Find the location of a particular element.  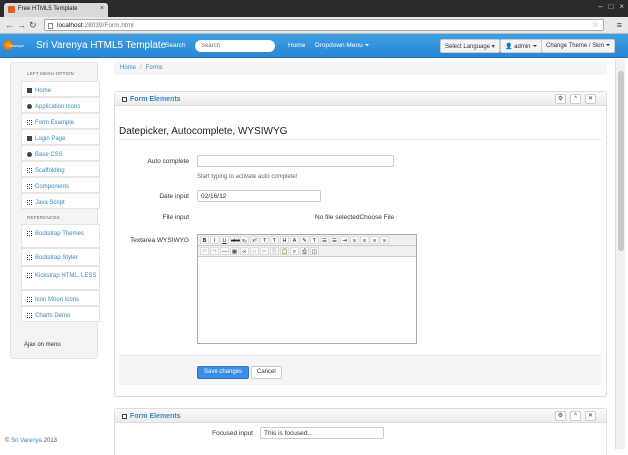

browser-menu-icon: ≡ is located at coordinates (619, 25).